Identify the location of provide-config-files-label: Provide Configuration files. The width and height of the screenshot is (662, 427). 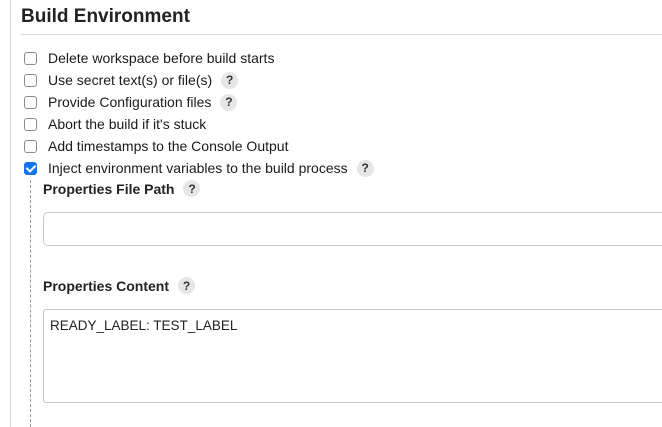
(129, 102).